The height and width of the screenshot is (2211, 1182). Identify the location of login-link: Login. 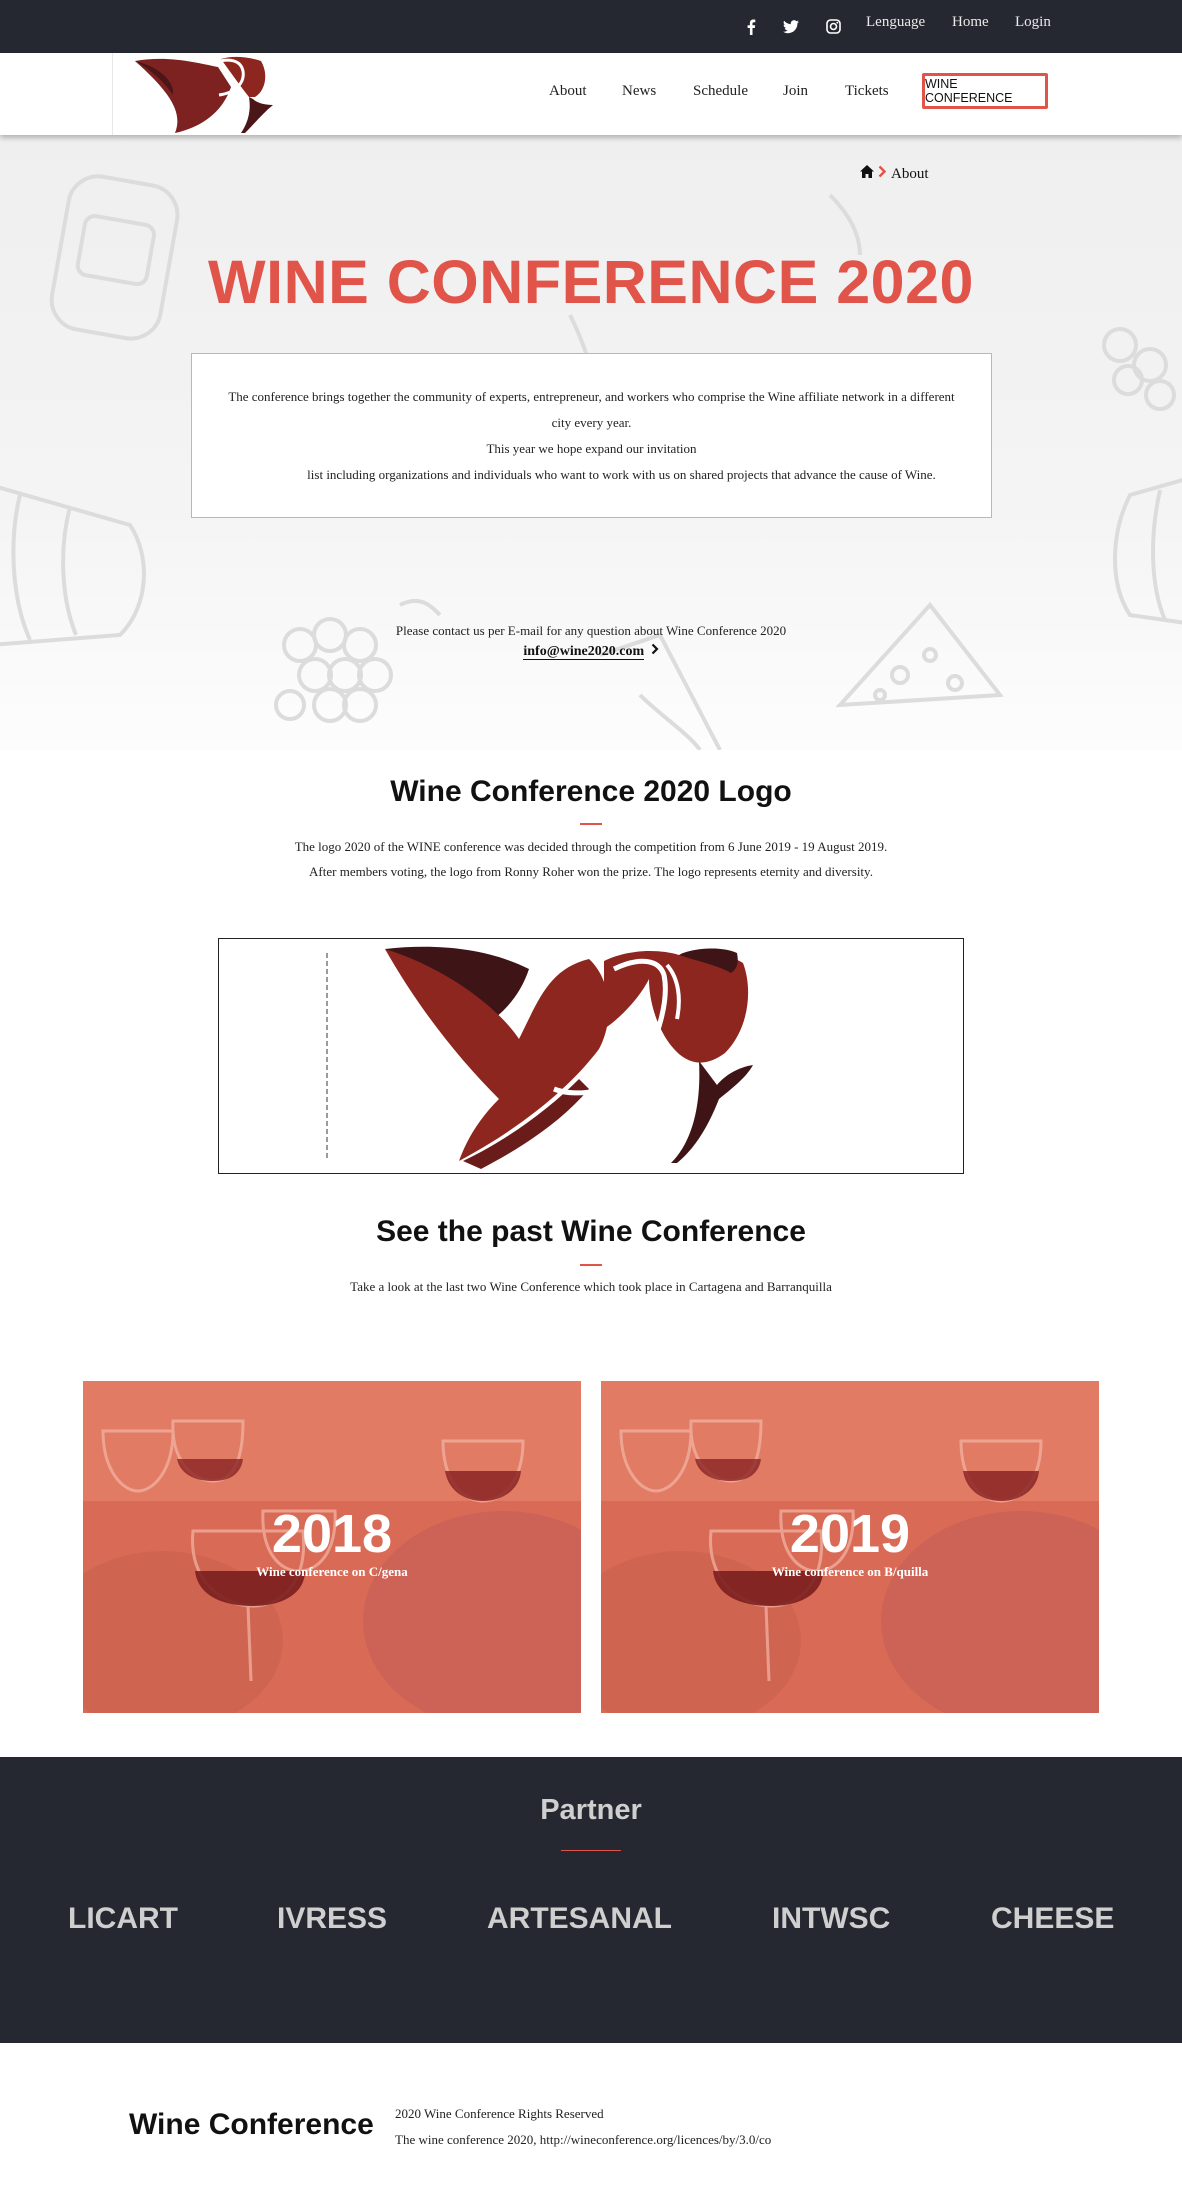
(1033, 22).